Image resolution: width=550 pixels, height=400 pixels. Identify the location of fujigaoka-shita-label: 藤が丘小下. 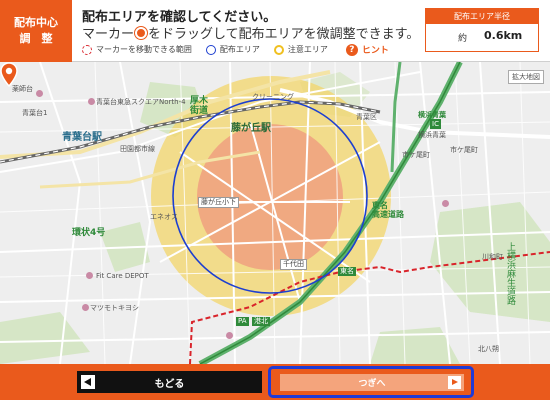
(218, 202).